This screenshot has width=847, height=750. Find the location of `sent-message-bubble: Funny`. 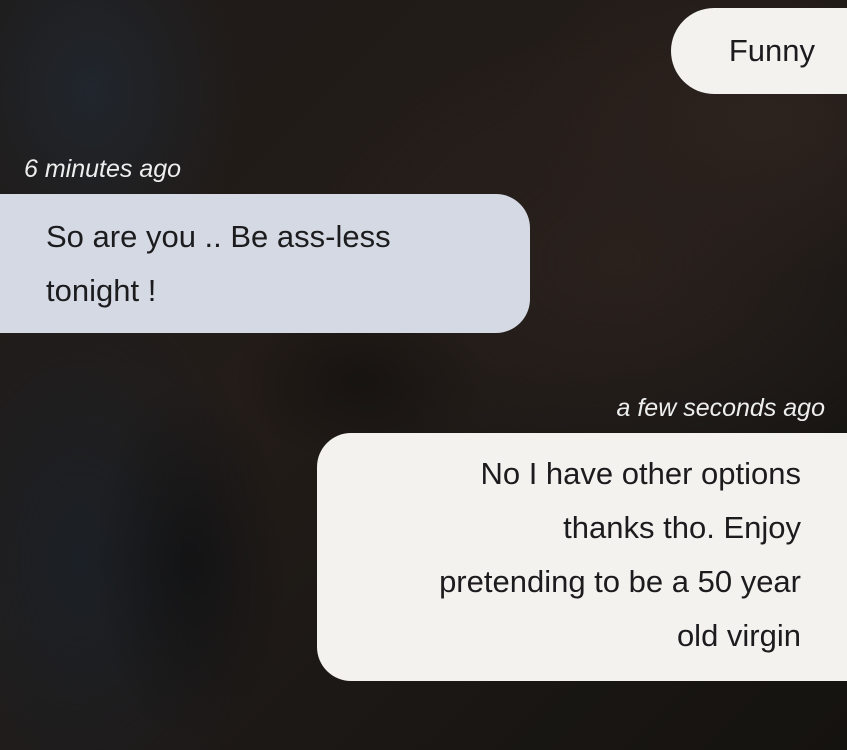

sent-message-bubble: Funny is located at coordinates (759, 51).